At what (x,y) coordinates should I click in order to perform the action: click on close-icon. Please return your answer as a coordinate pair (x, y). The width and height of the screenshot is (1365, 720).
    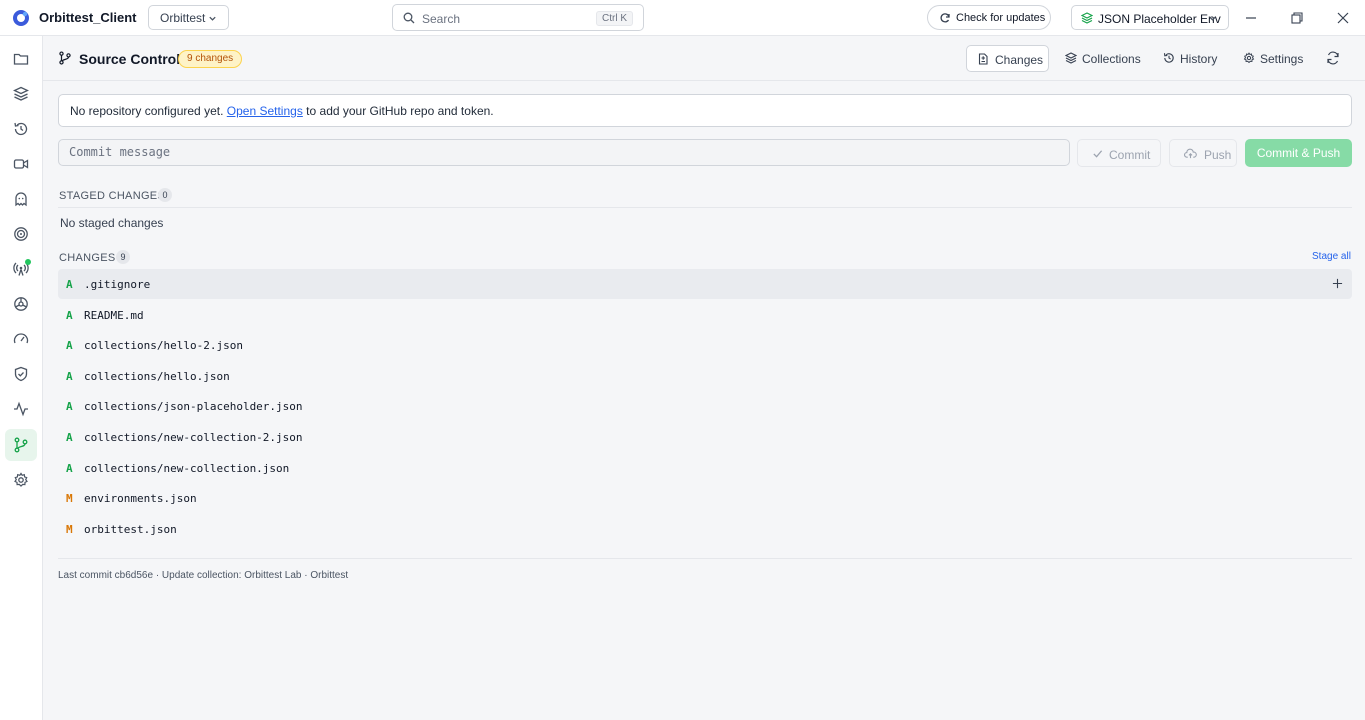
    Looking at the image, I should click on (1343, 18).